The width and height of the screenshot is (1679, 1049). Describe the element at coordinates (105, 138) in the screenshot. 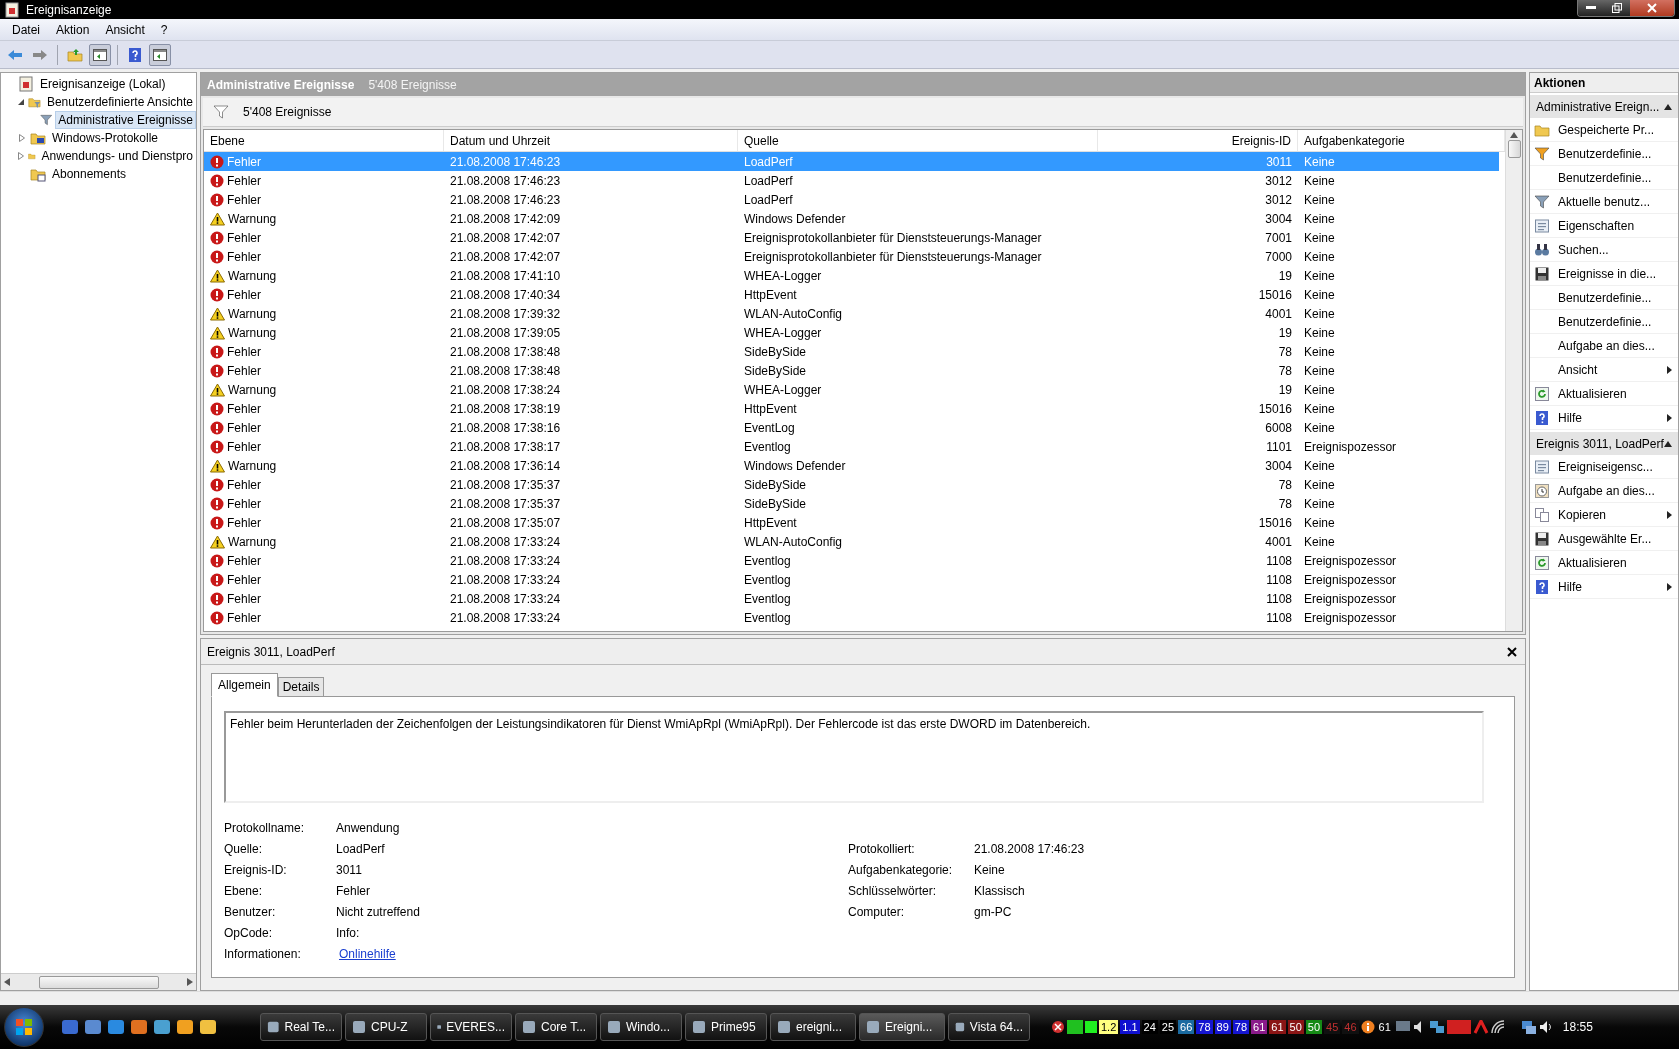

I see `tree-item: Windows-Protokolle` at that location.